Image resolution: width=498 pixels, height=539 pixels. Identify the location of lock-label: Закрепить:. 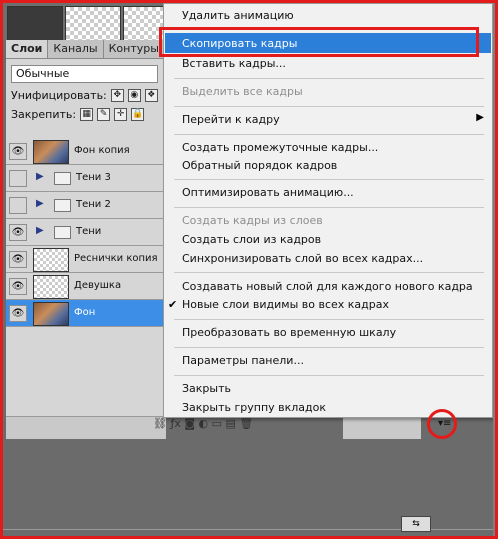
(44, 114).